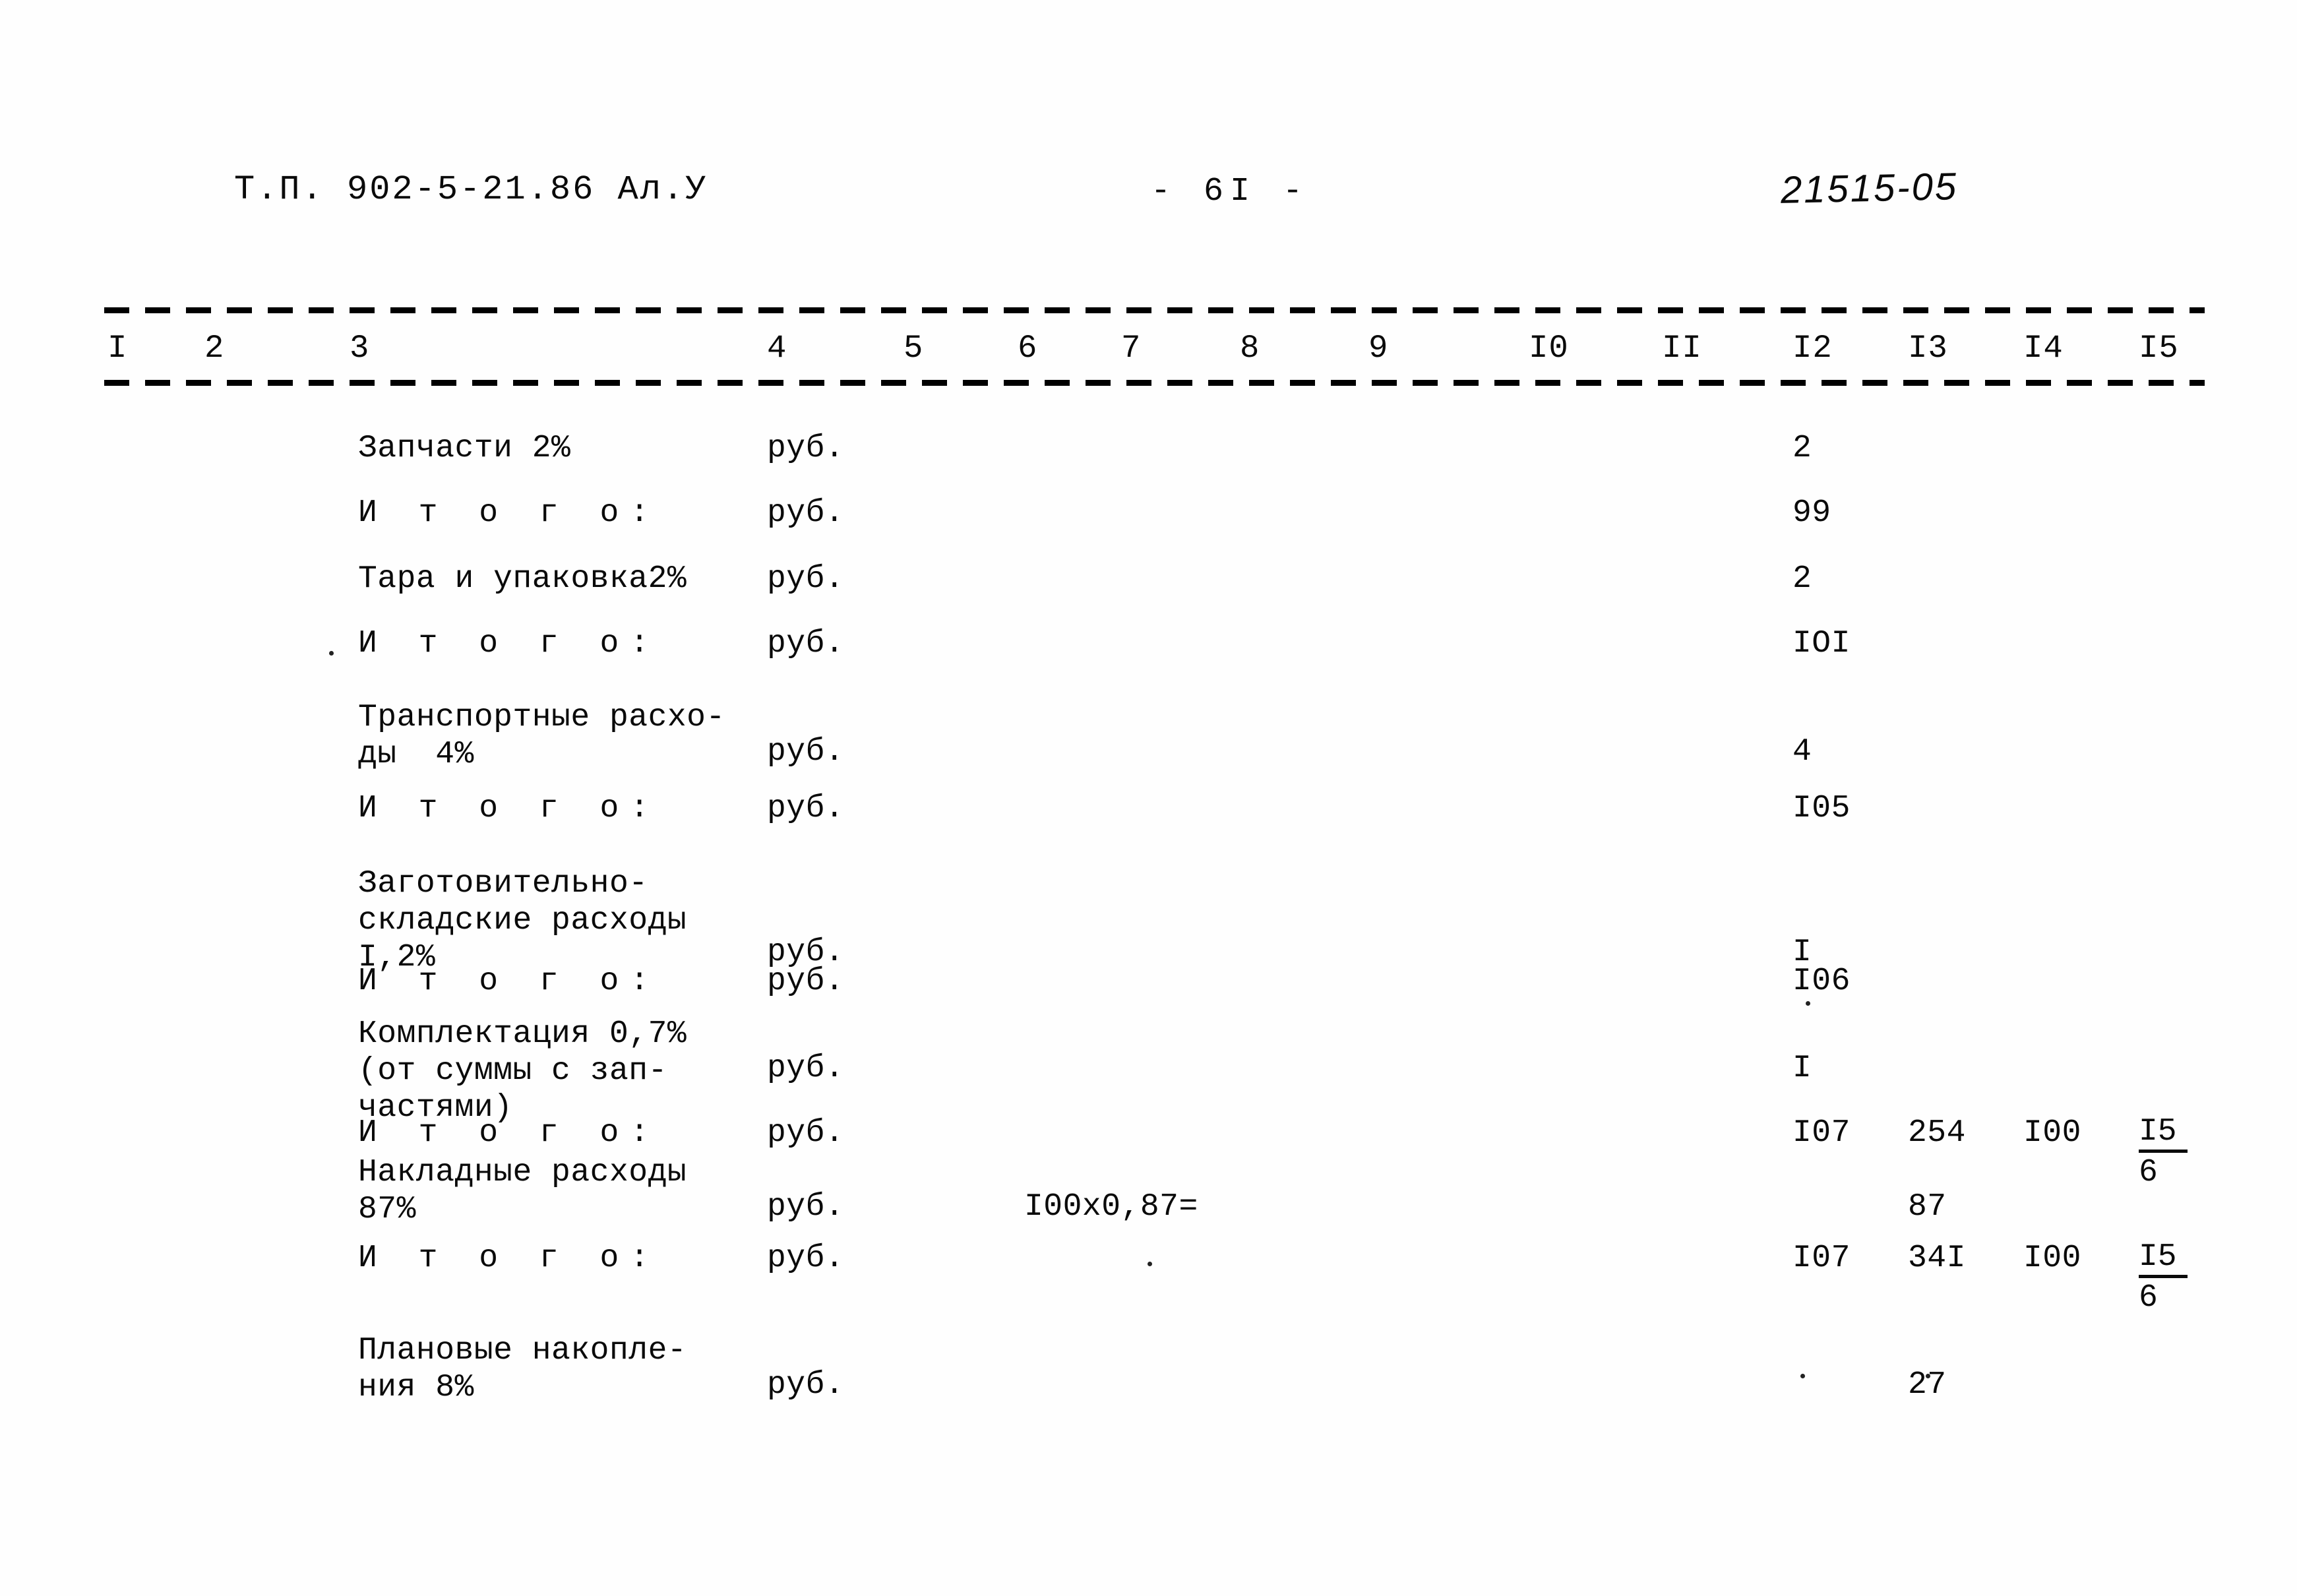  What do you see at coordinates (2159, 348) in the screenshot?
I see `column-header-15: I5` at bounding box center [2159, 348].